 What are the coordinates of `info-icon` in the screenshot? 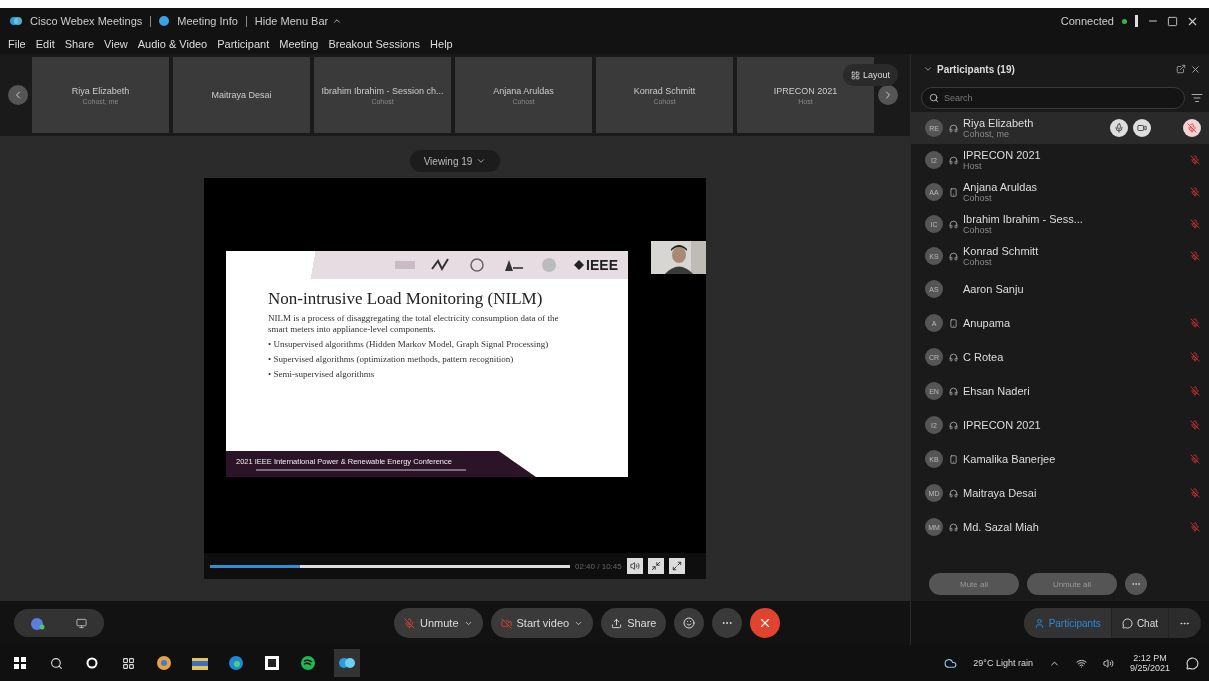 It's located at (164, 21).